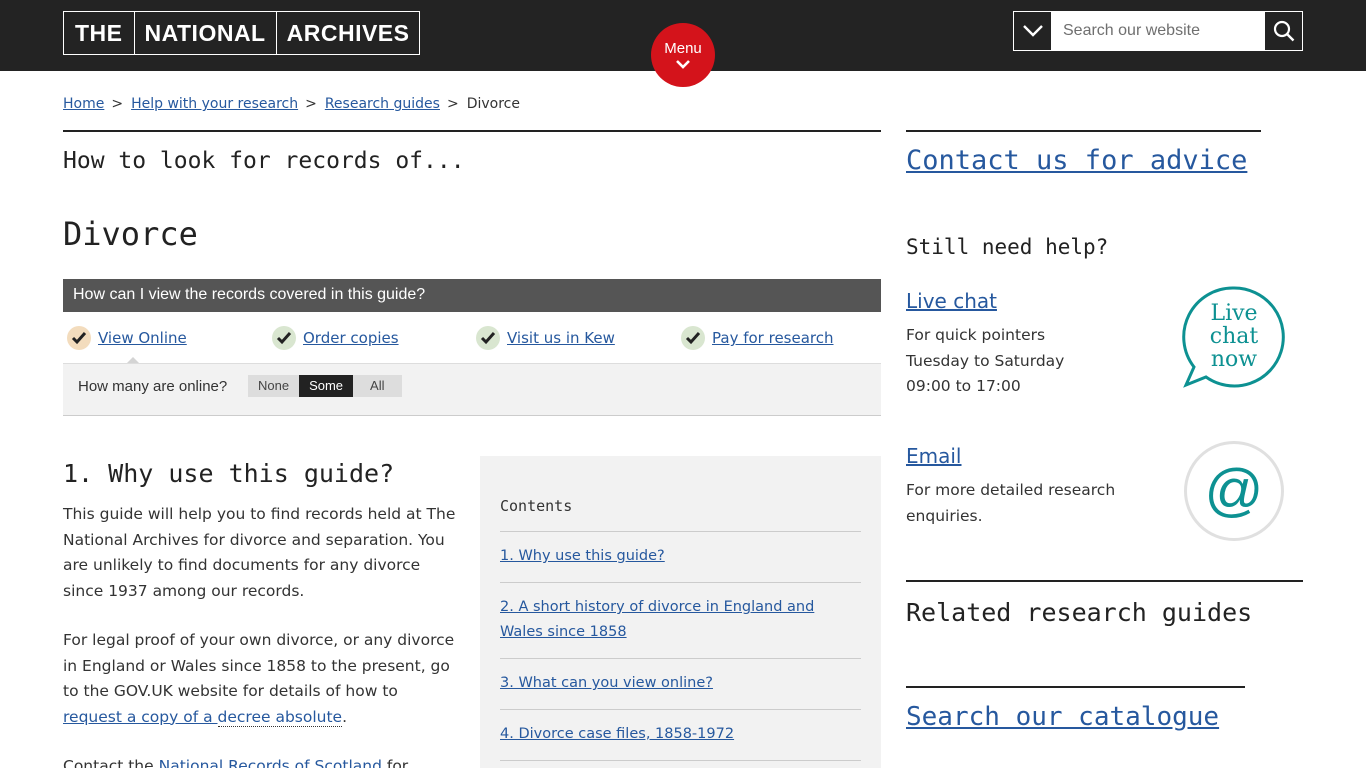  Describe the element at coordinates (1076, 160) in the screenshot. I see `contact-us-link: Contact us for advice` at that location.